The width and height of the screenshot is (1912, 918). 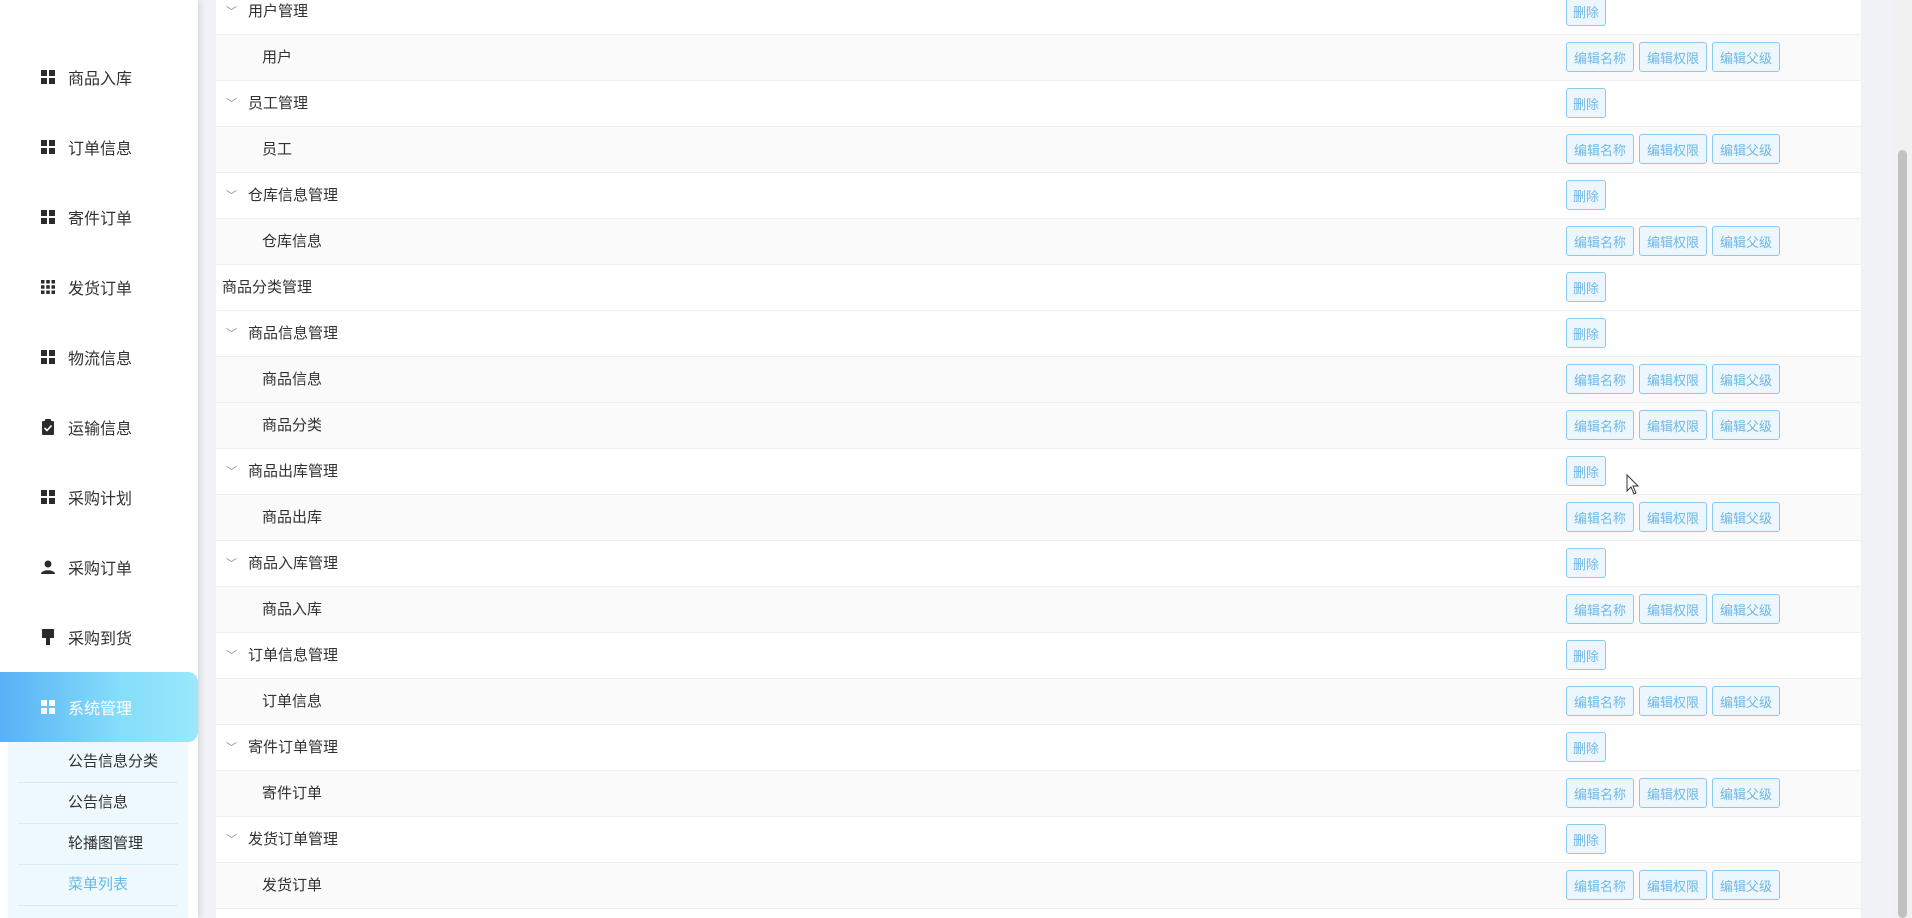 I want to click on sidebar-item-label: 运输信息, so click(x=100, y=429).